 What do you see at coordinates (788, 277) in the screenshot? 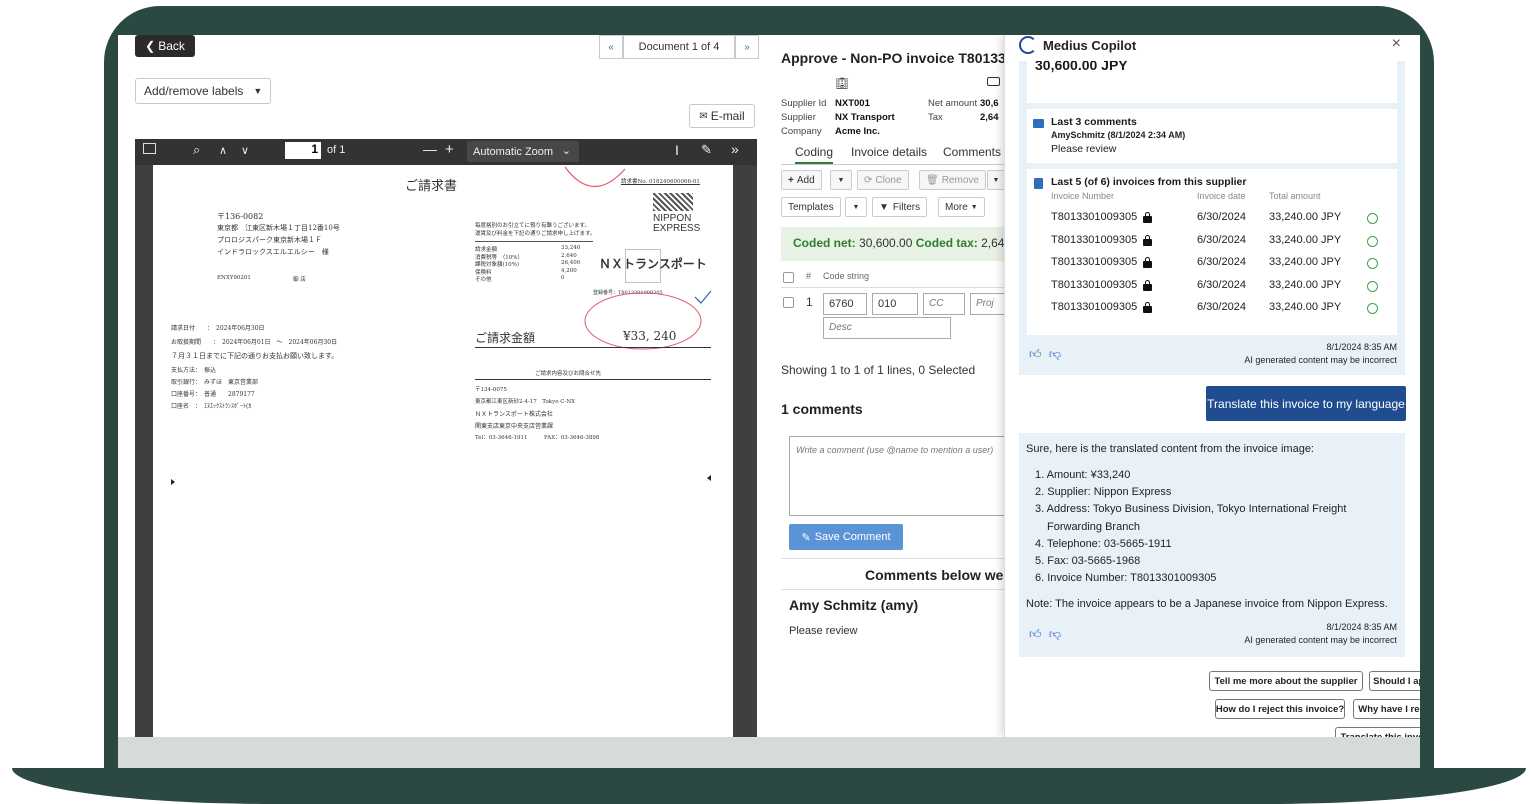
I see `select-all-checkbox` at bounding box center [788, 277].